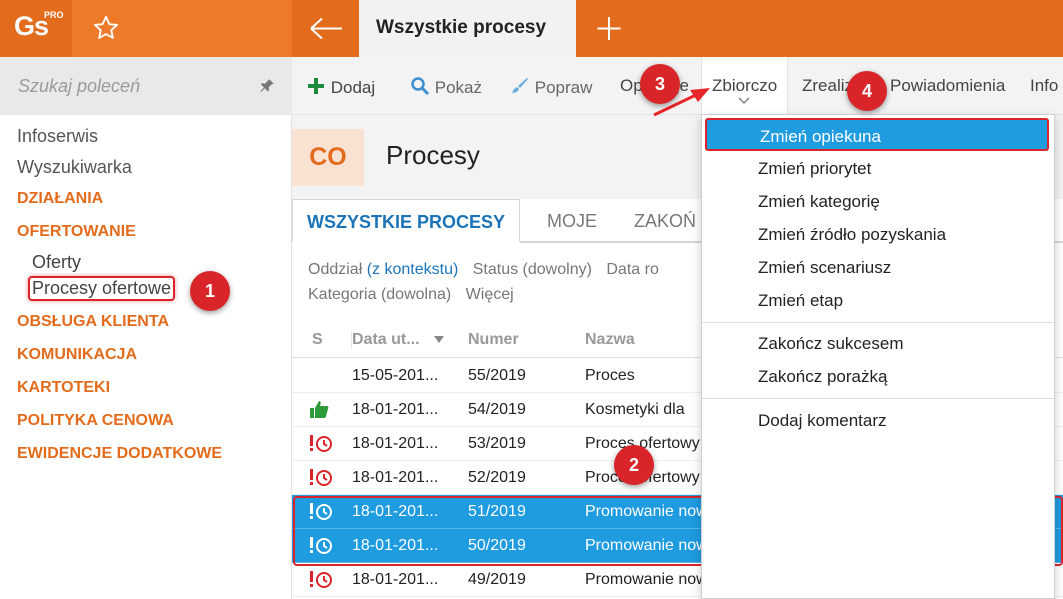 The height and width of the screenshot is (599, 1063). What do you see at coordinates (632, 269) in the screenshot?
I see `filter-date: Data ro` at bounding box center [632, 269].